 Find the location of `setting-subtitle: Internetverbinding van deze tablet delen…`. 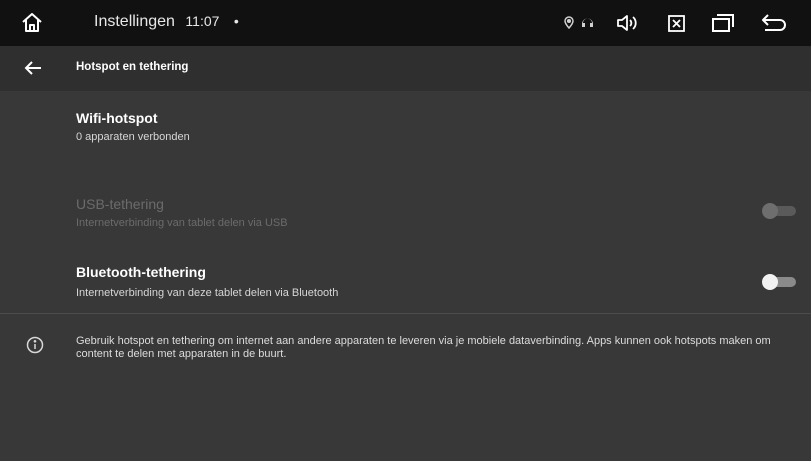

setting-subtitle: Internetverbinding van deze tablet delen… is located at coordinates (207, 293).